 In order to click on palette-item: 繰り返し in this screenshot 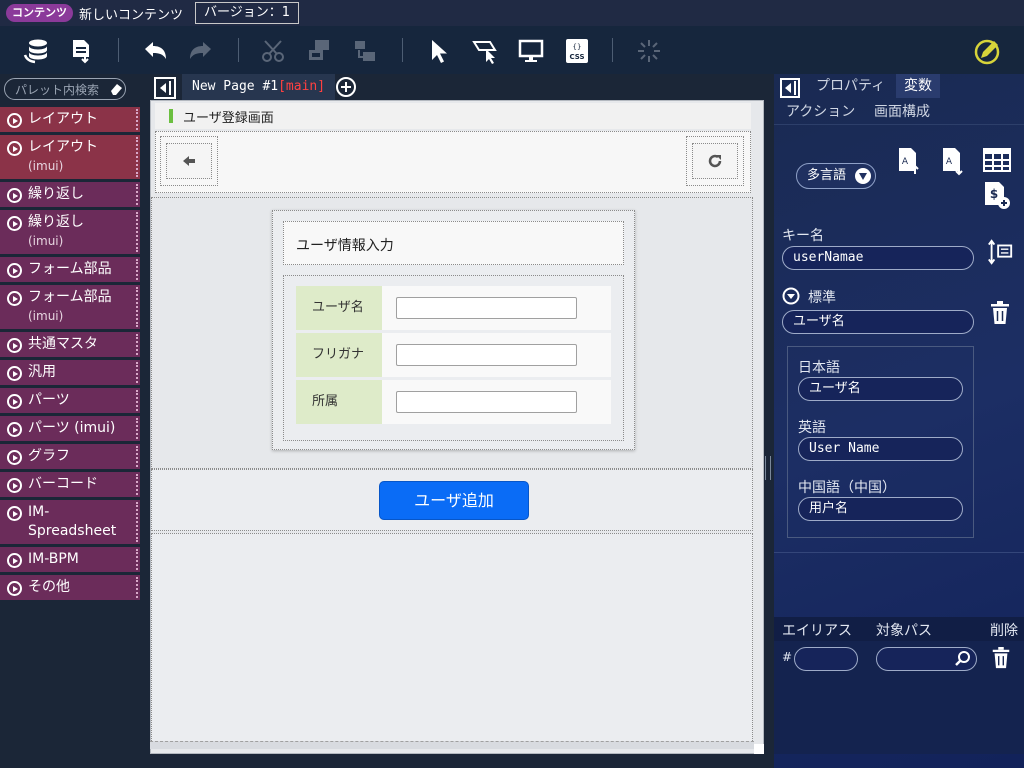, I will do `click(70, 196)`.